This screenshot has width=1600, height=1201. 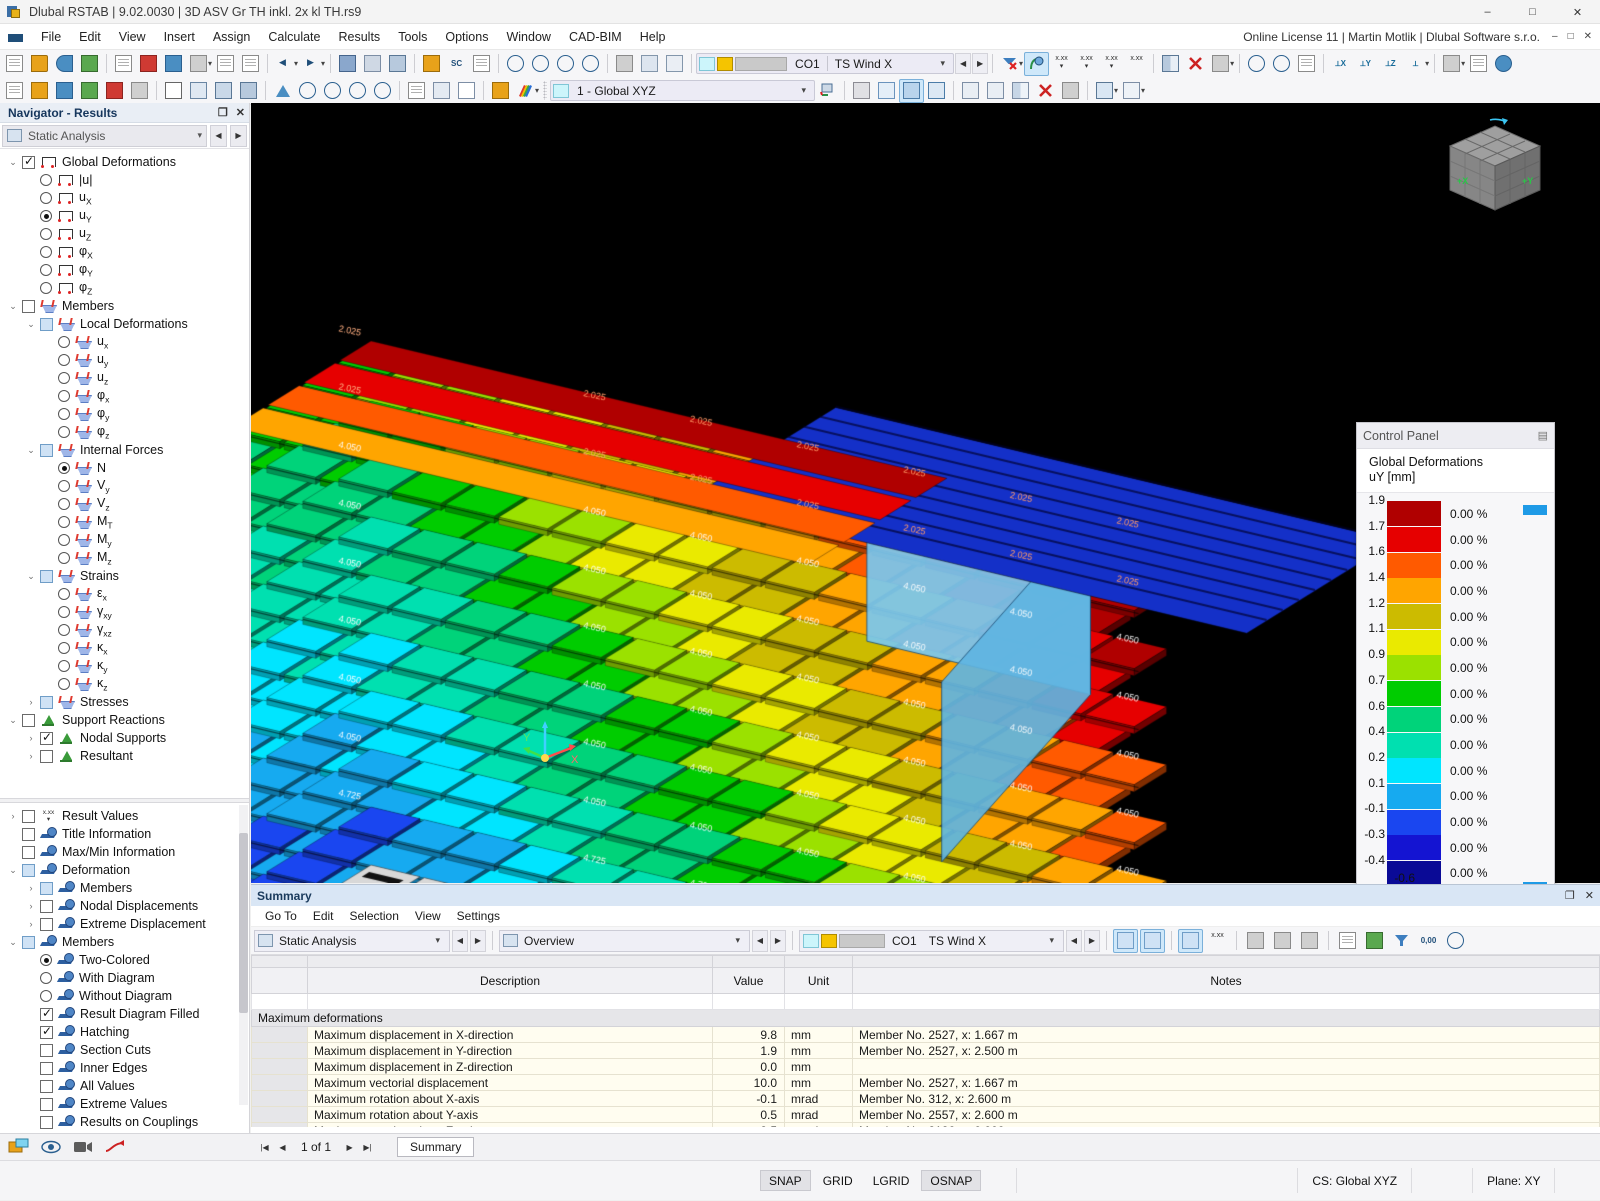 I want to click on maximize-button: □, so click(x=1532, y=12).